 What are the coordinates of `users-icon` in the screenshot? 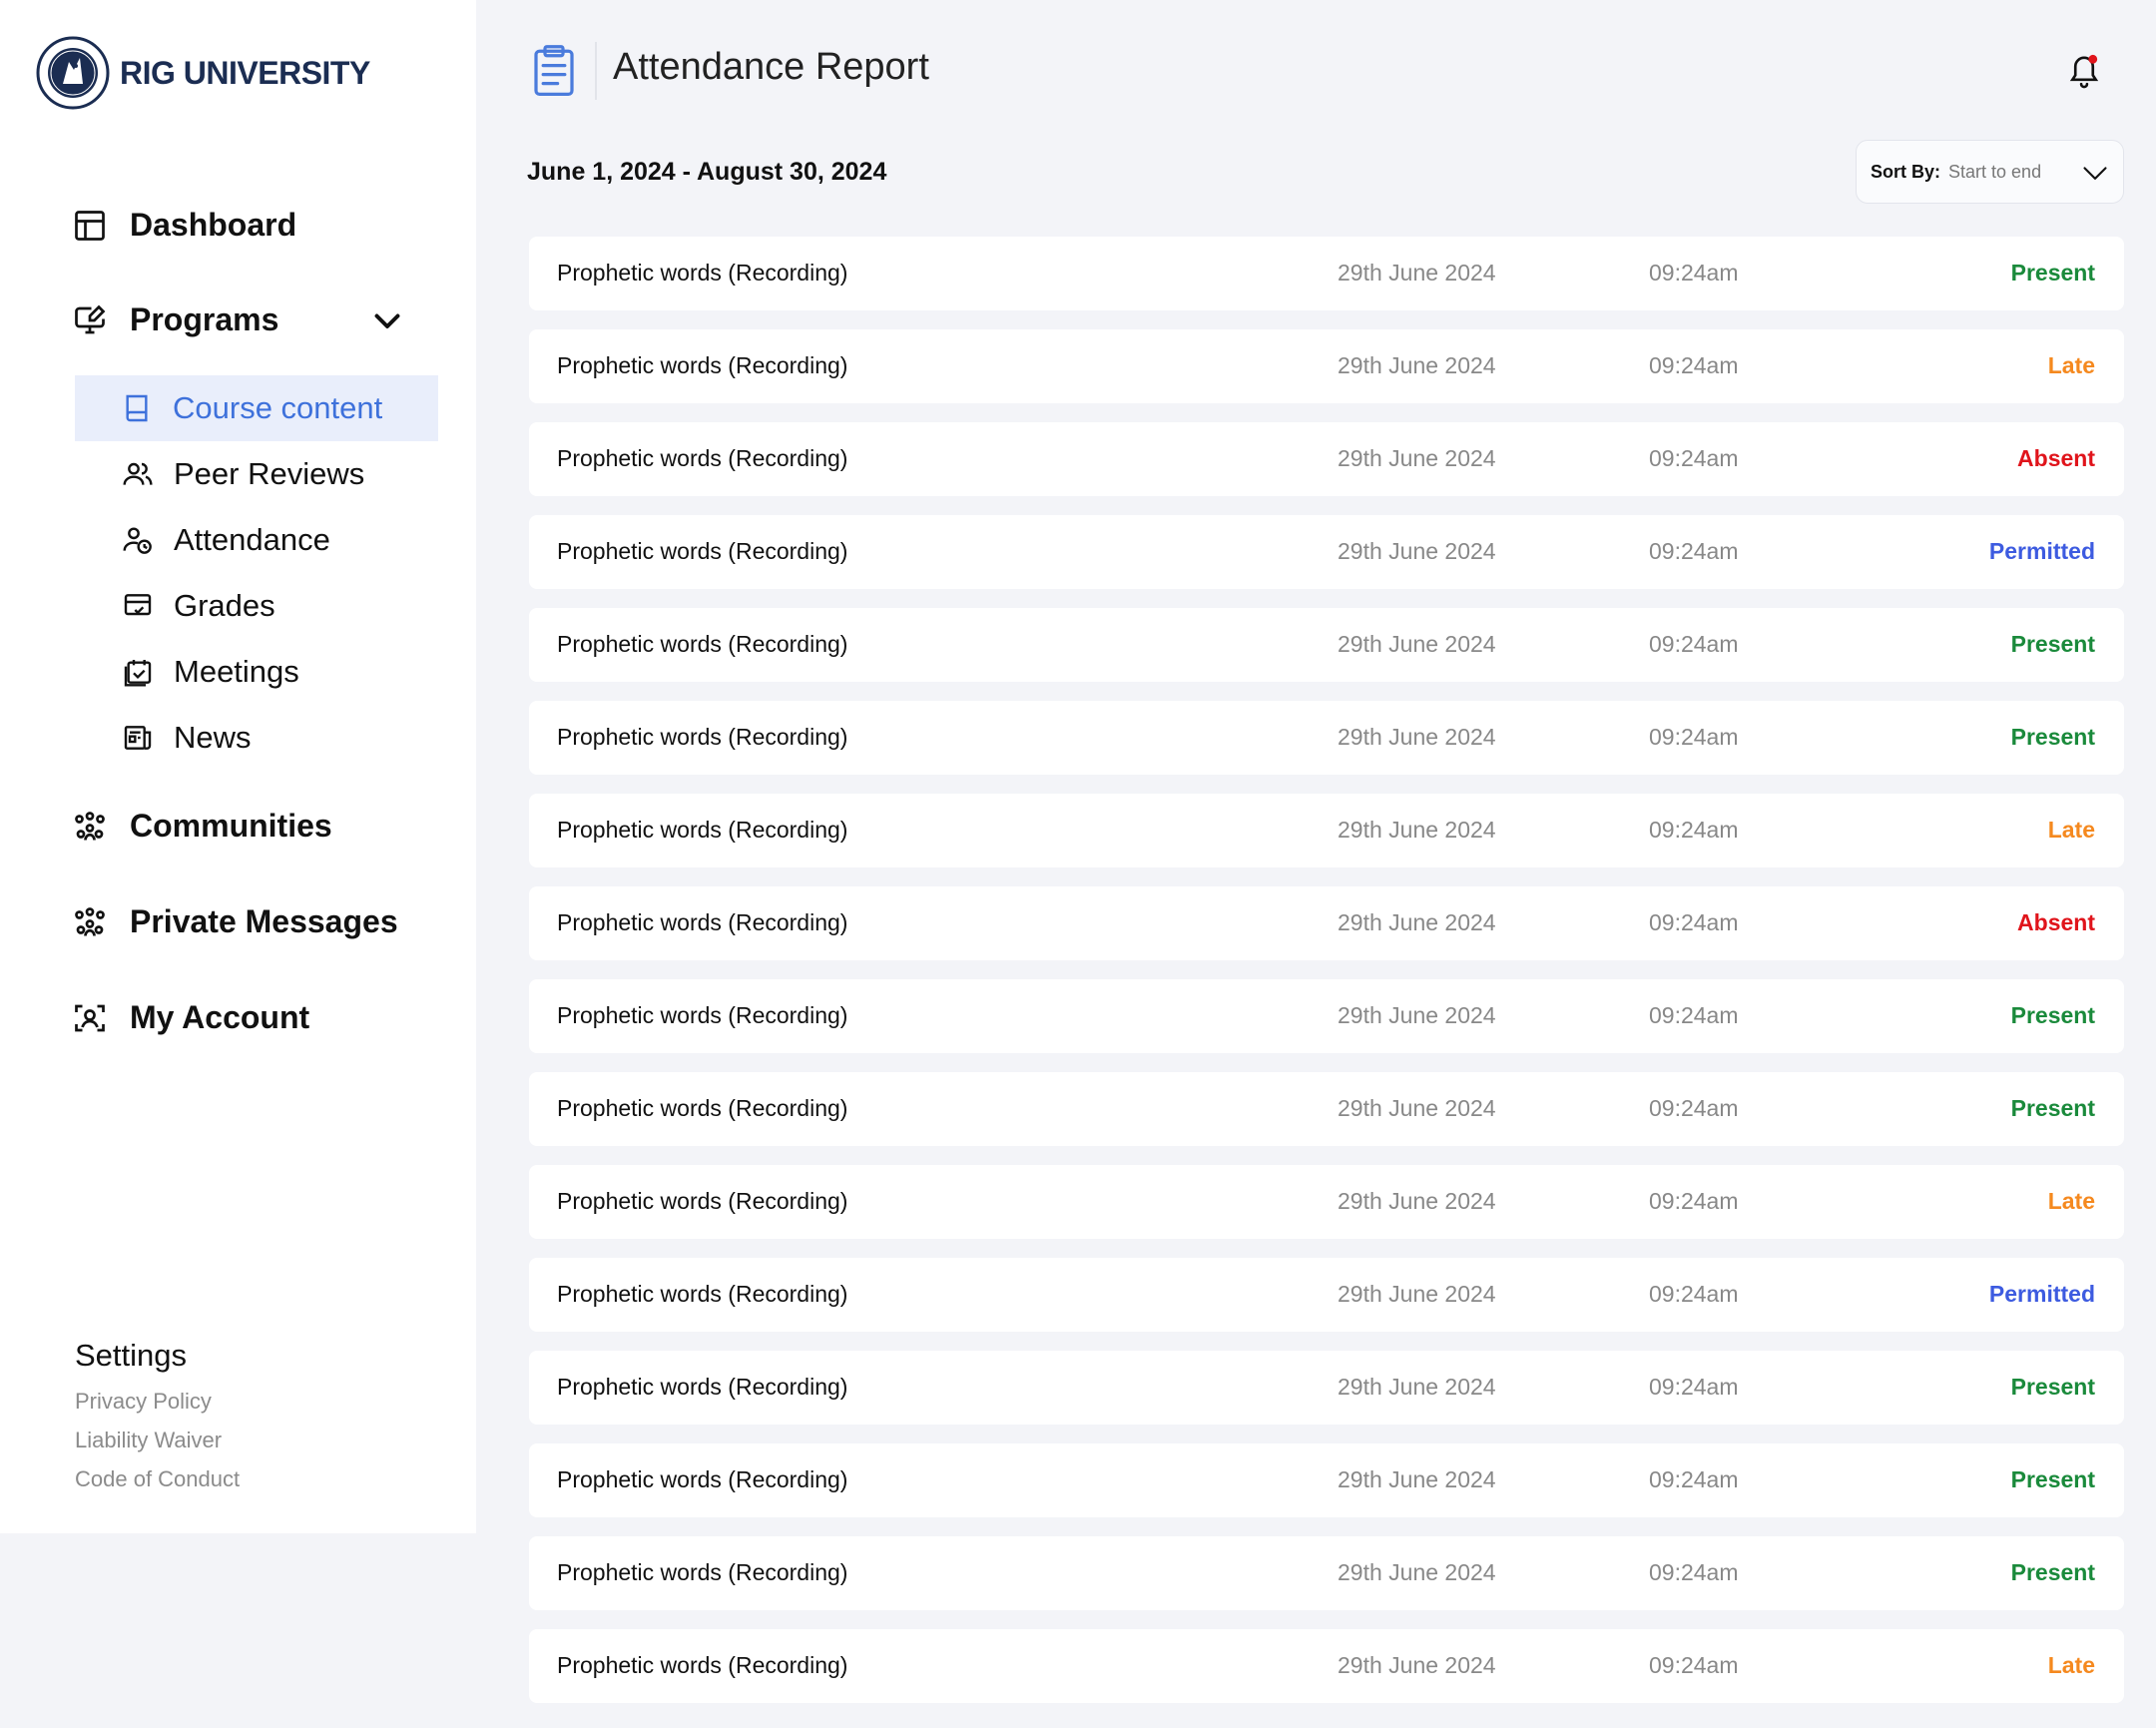 It's located at (138, 474).